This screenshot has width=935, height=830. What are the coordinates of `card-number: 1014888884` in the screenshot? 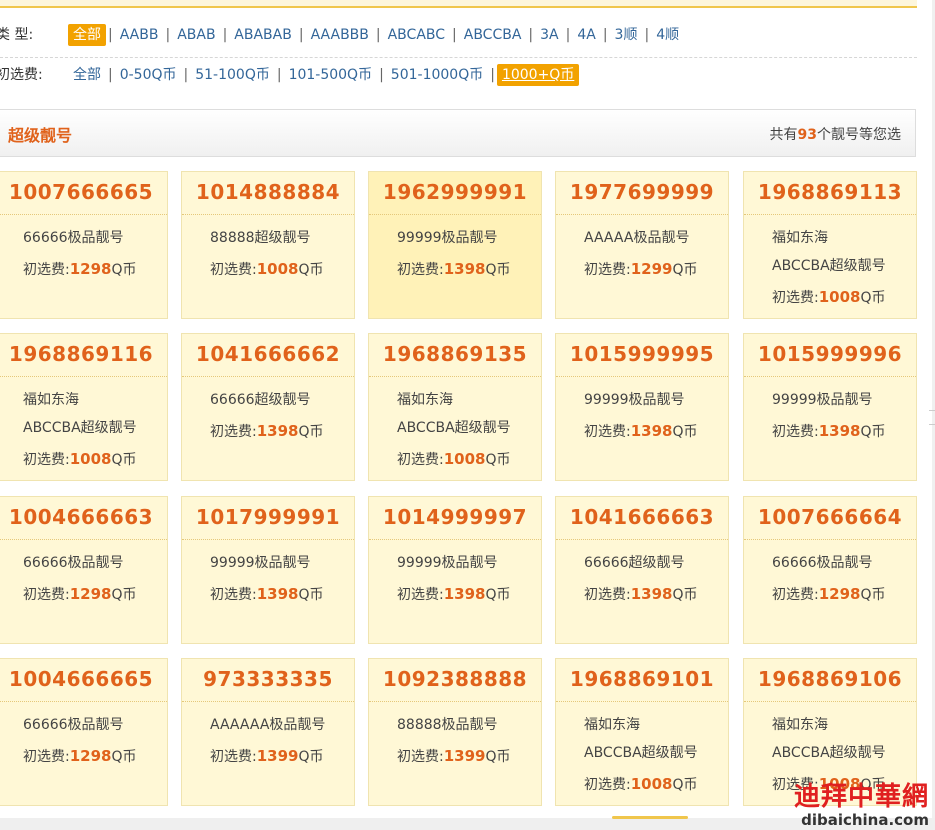 It's located at (268, 192).